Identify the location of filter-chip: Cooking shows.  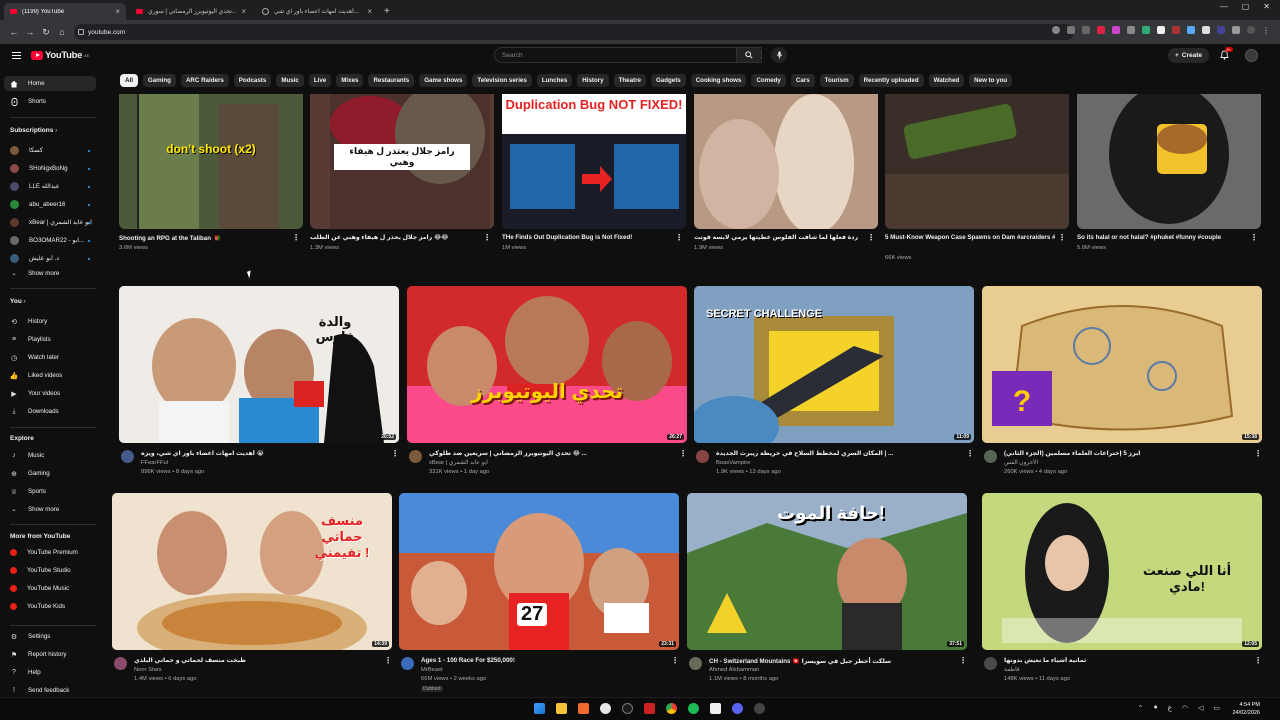
(718, 80).